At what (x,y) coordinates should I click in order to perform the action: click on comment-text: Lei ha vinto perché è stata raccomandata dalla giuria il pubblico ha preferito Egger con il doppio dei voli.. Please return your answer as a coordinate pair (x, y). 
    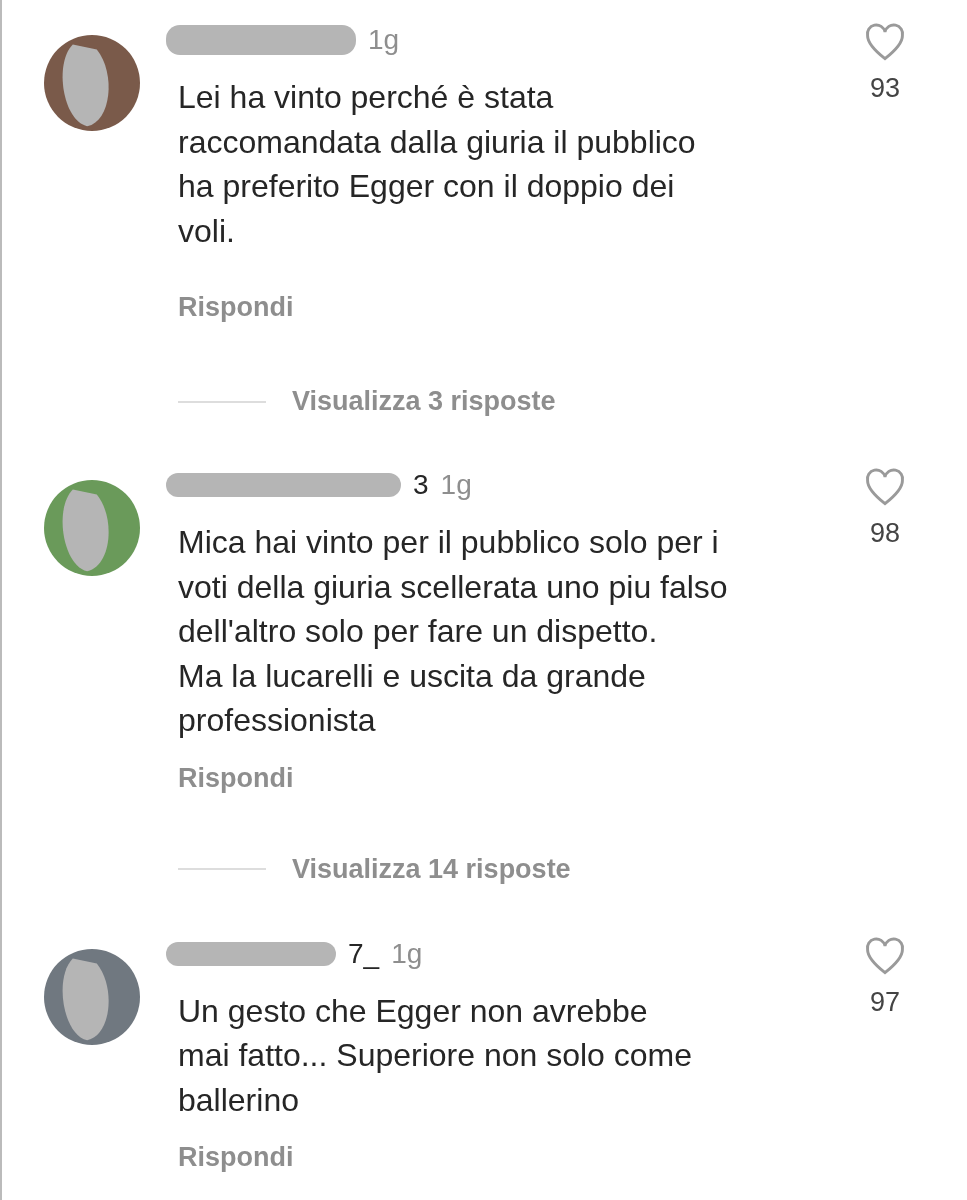
    Looking at the image, I should click on (437, 164).